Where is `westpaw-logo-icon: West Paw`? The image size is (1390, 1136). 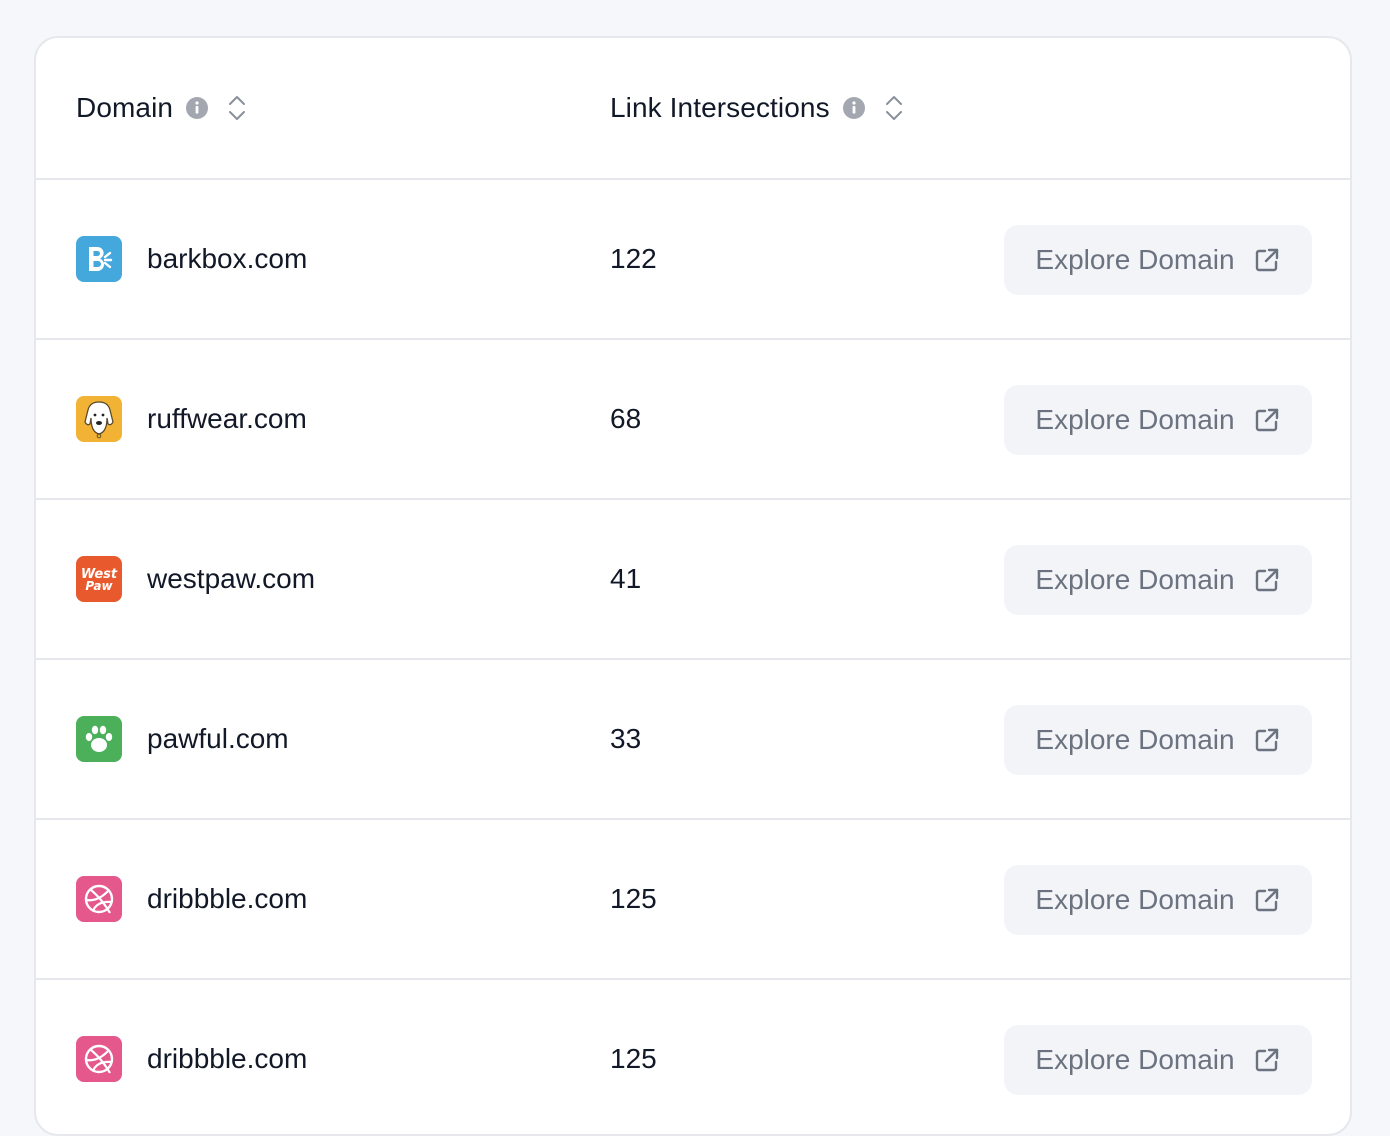
westpaw-logo-icon: West Paw is located at coordinates (99, 579).